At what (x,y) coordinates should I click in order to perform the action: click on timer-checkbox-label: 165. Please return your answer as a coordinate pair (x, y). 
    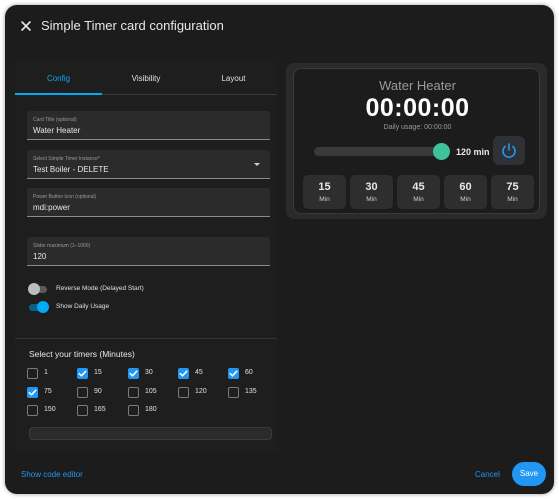
    Looking at the image, I should click on (100, 409).